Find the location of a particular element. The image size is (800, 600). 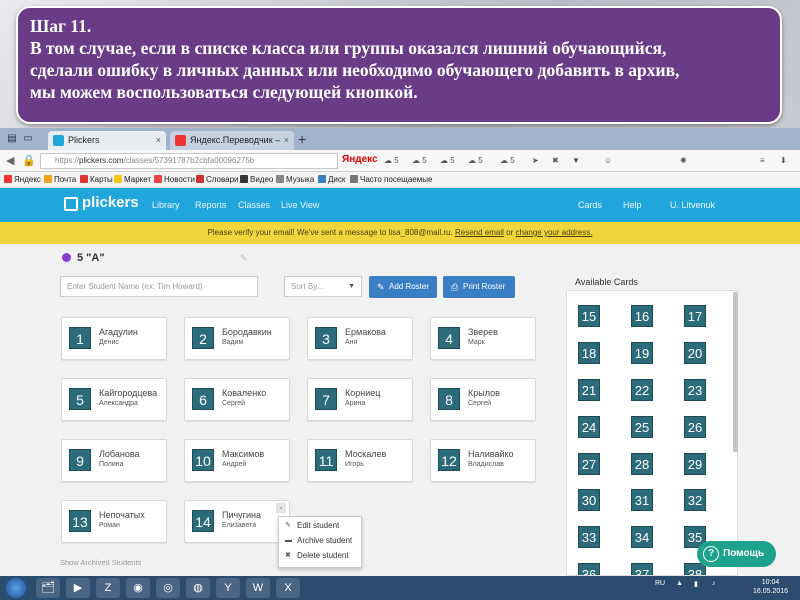

menu-edit-student: ✎ Edit student is located at coordinates (321, 525).